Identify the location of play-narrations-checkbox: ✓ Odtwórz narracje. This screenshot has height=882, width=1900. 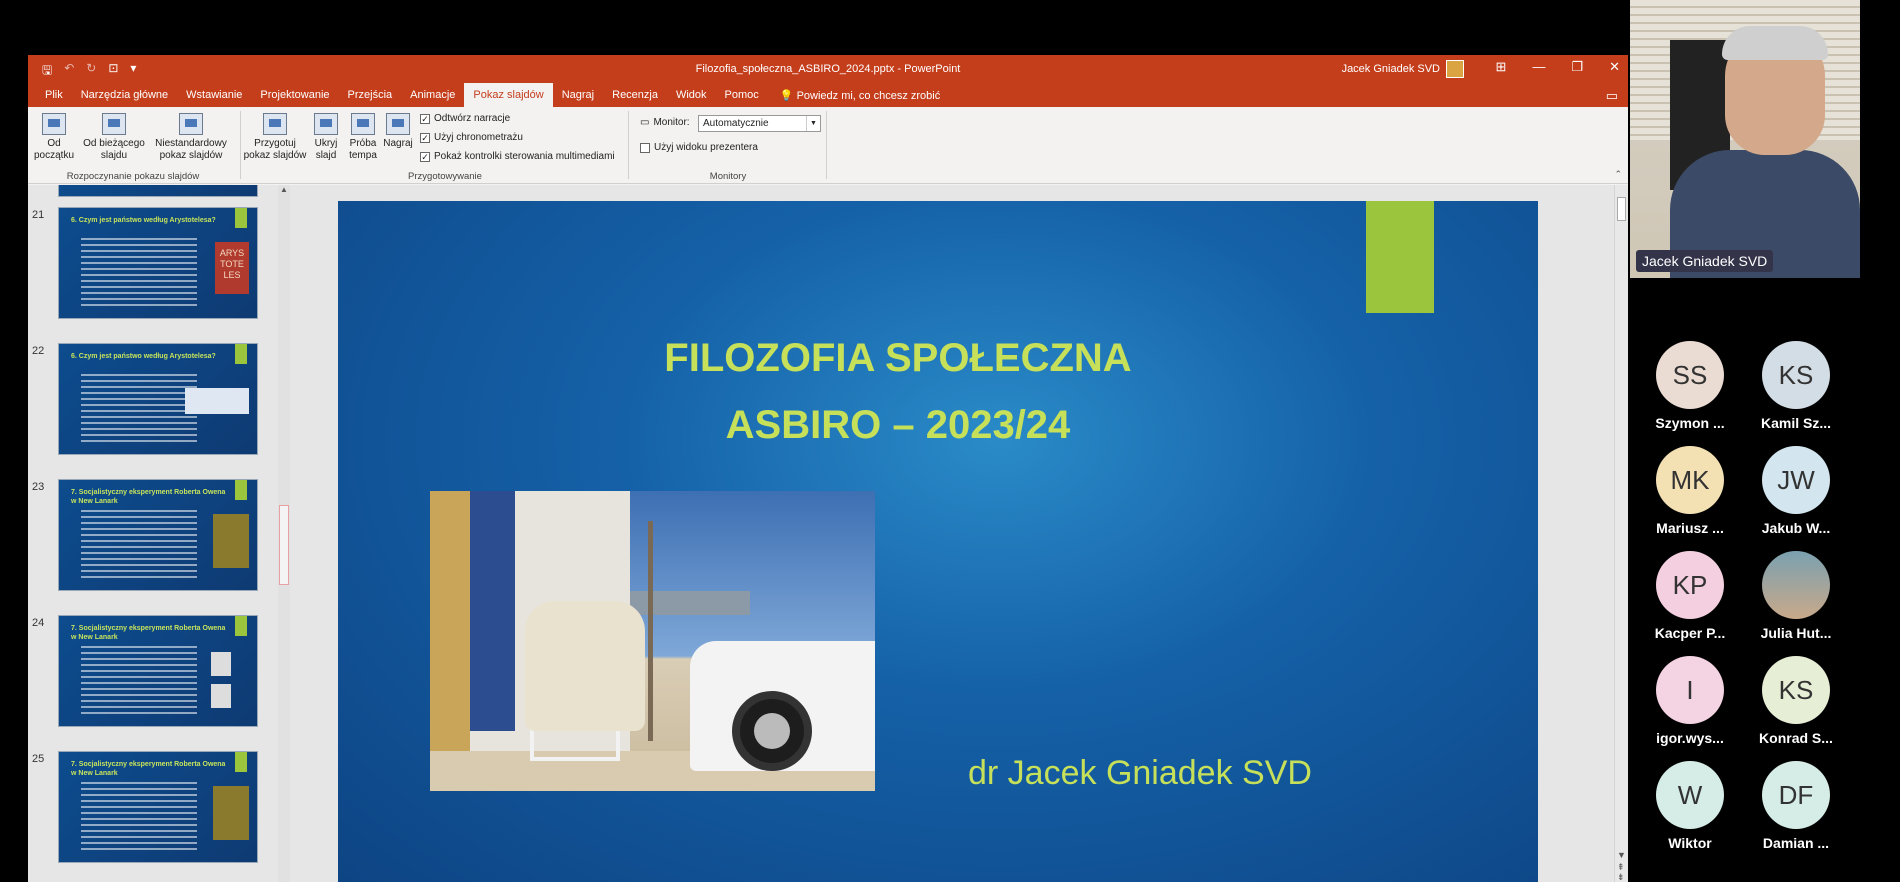
(465, 118).